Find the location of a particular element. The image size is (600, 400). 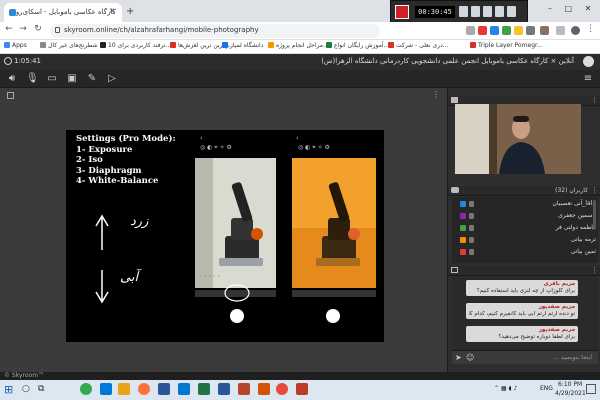

user-list-item: فاطمه دولتی فر is located at coordinates (528, 228).